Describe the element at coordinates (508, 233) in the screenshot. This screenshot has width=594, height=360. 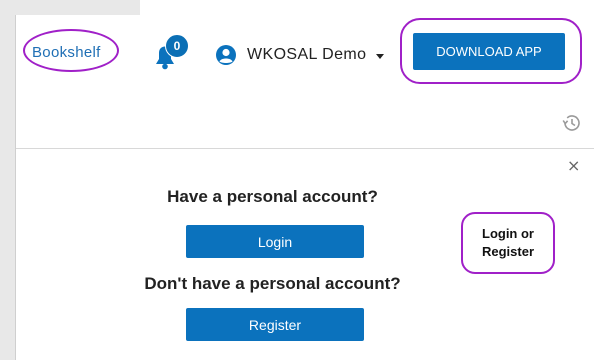
I see `callout-line-1: Login or` at that location.